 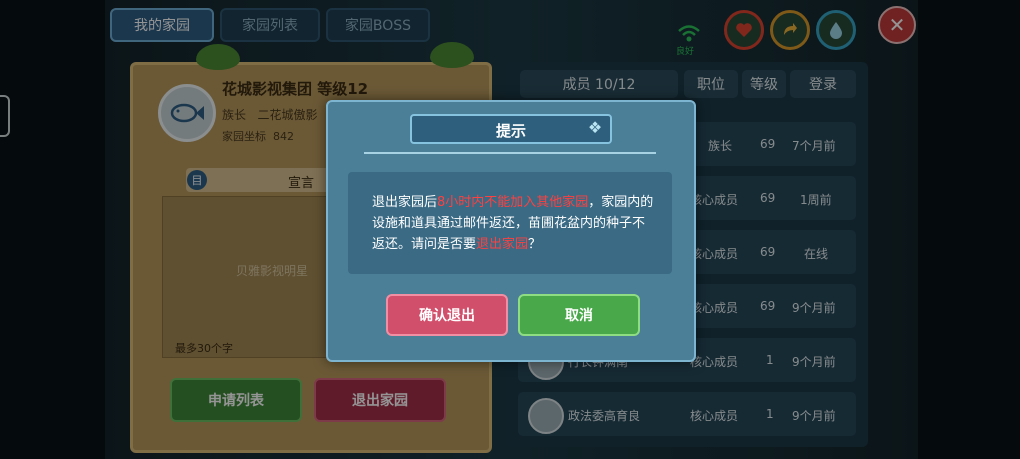 What do you see at coordinates (579, 315) in the screenshot?
I see `cancel-button: 取消` at bounding box center [579, 315].